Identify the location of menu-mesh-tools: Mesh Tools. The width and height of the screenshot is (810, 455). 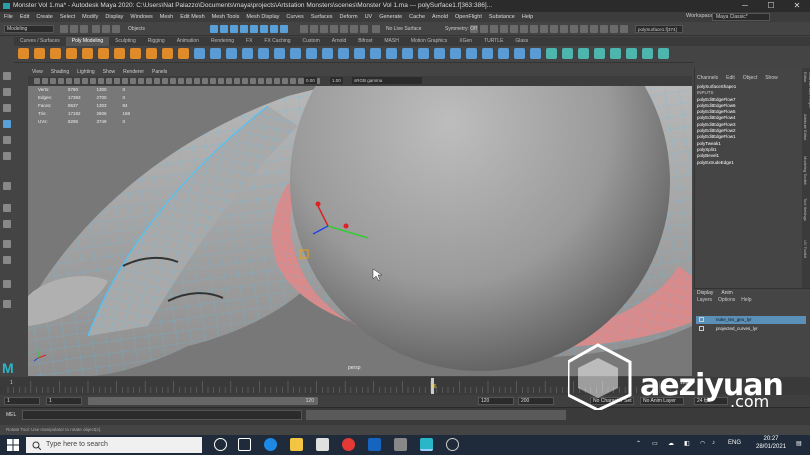
(226, 17).